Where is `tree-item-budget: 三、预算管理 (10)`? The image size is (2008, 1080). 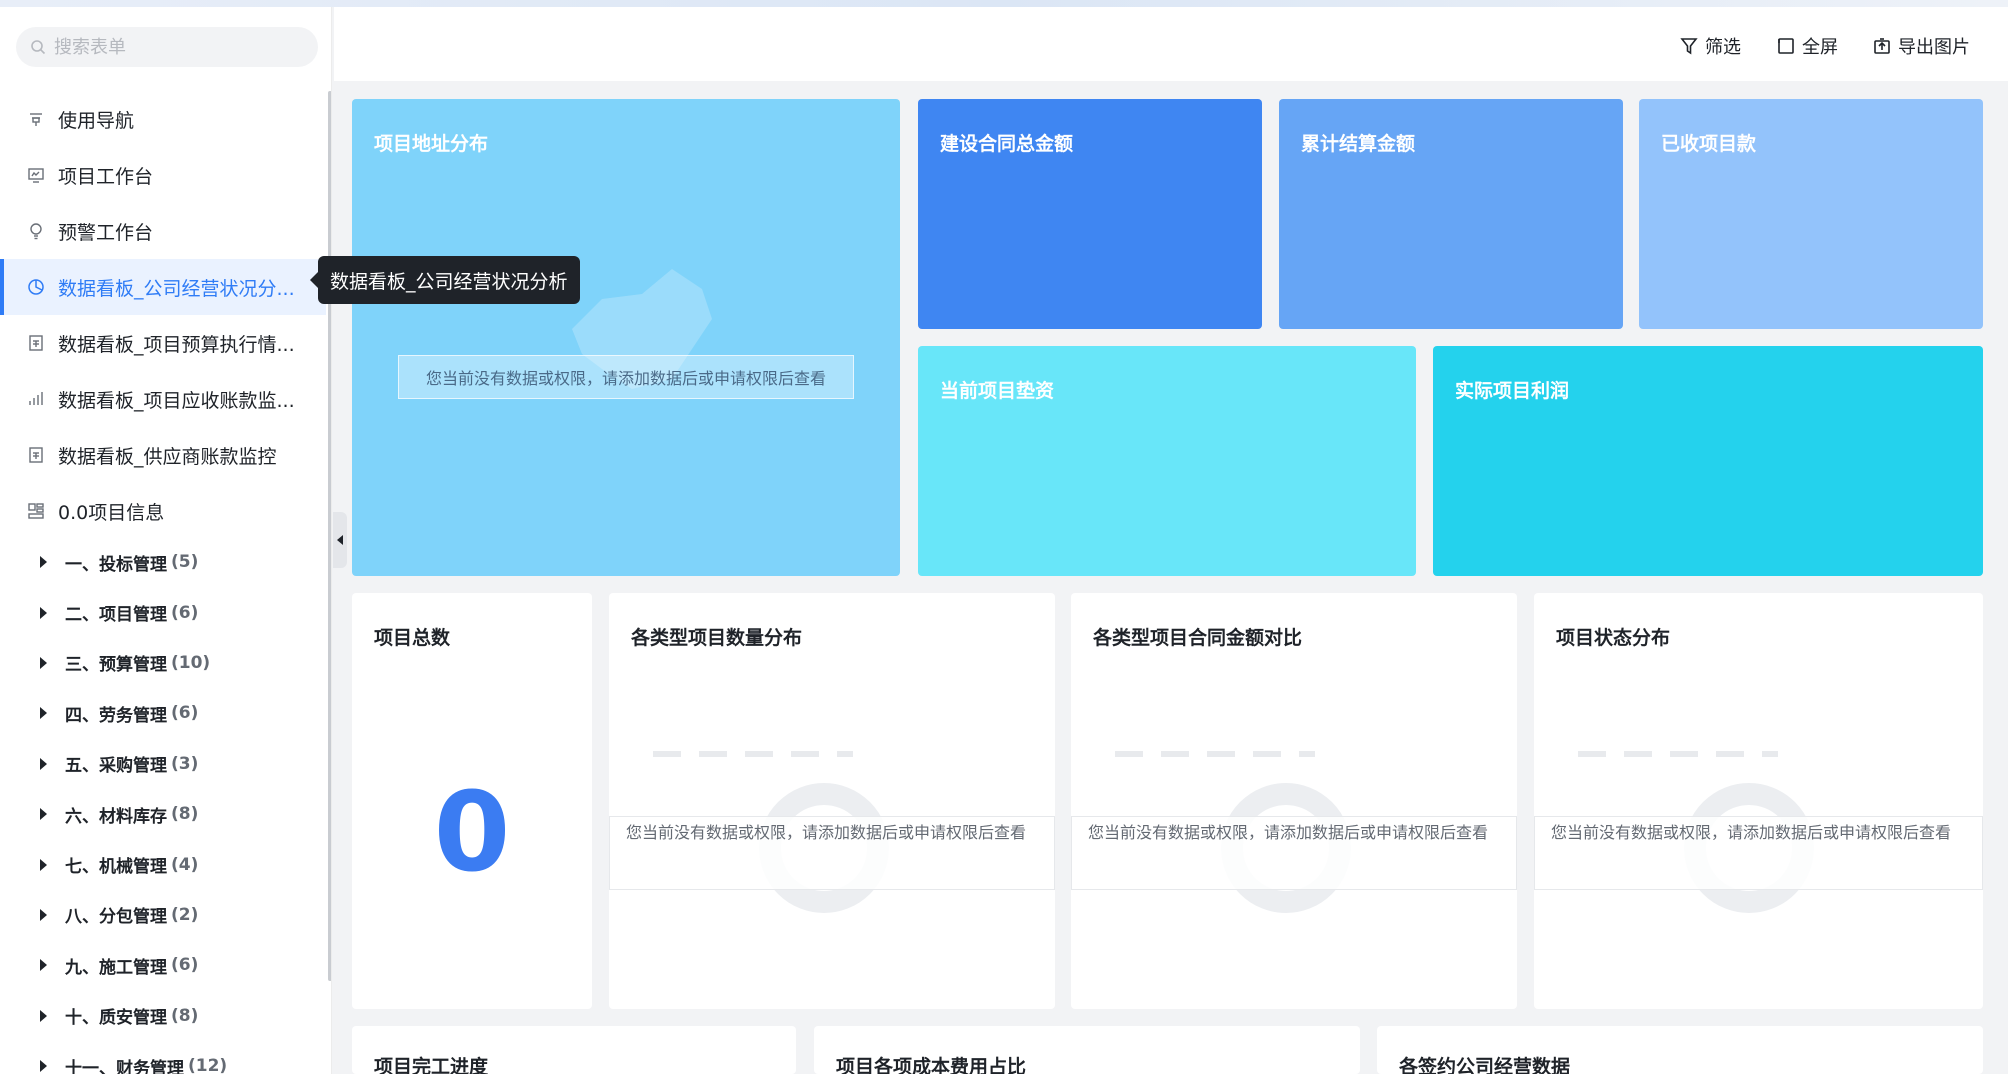
tree-item-budget: 三、预算管理 (10) is located at coordinates (163, 663).